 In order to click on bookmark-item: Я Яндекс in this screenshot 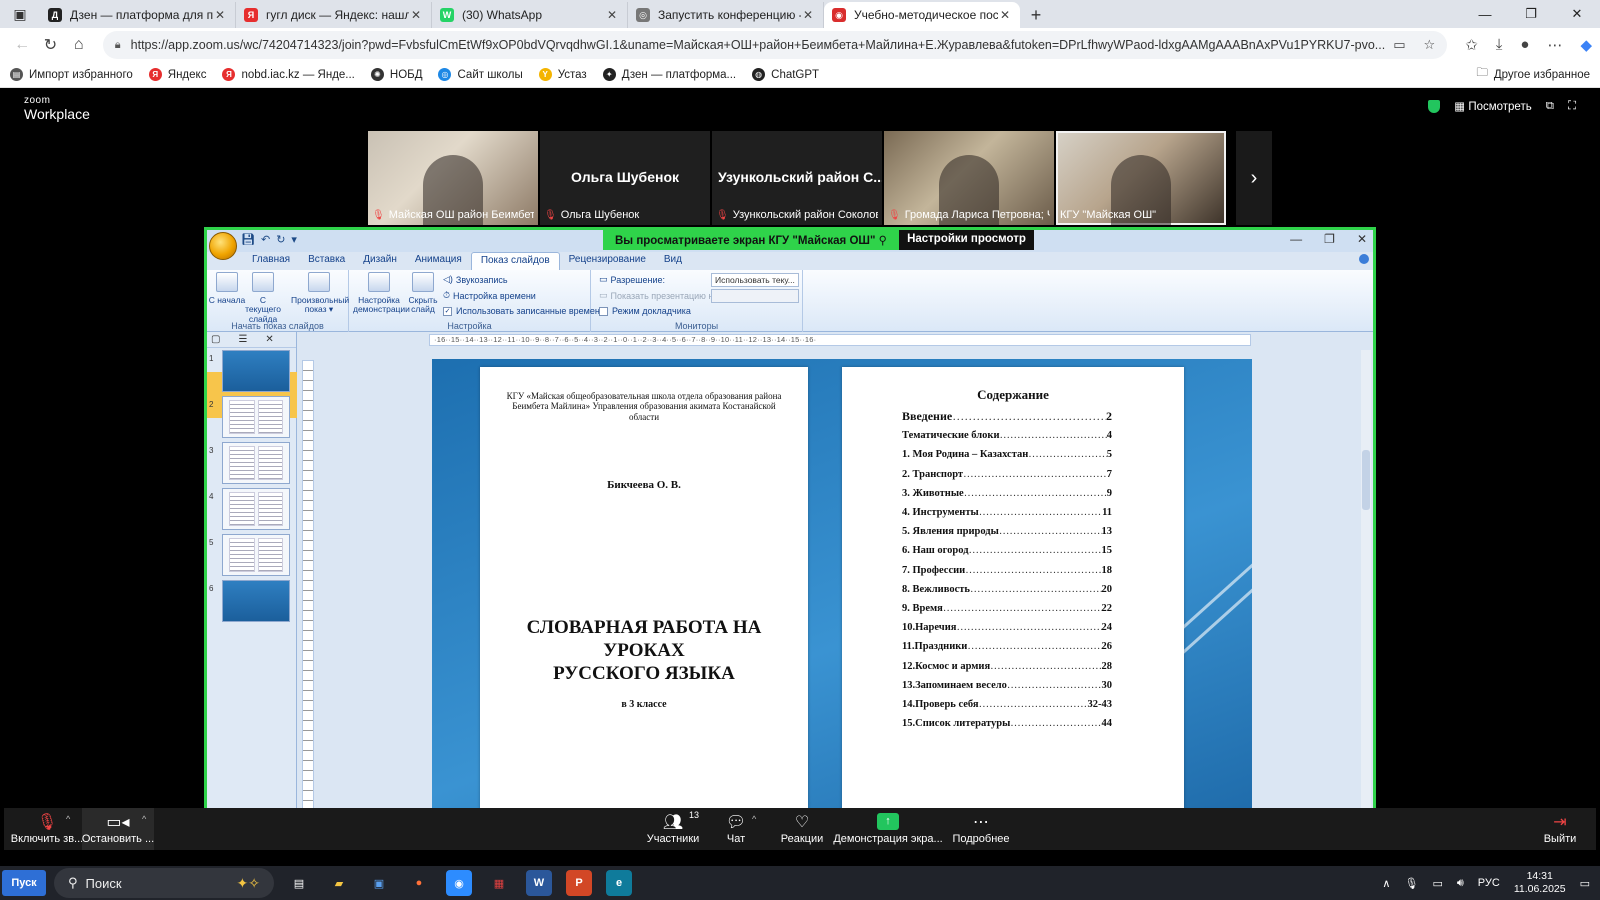, I will do `click(177, 74)`.